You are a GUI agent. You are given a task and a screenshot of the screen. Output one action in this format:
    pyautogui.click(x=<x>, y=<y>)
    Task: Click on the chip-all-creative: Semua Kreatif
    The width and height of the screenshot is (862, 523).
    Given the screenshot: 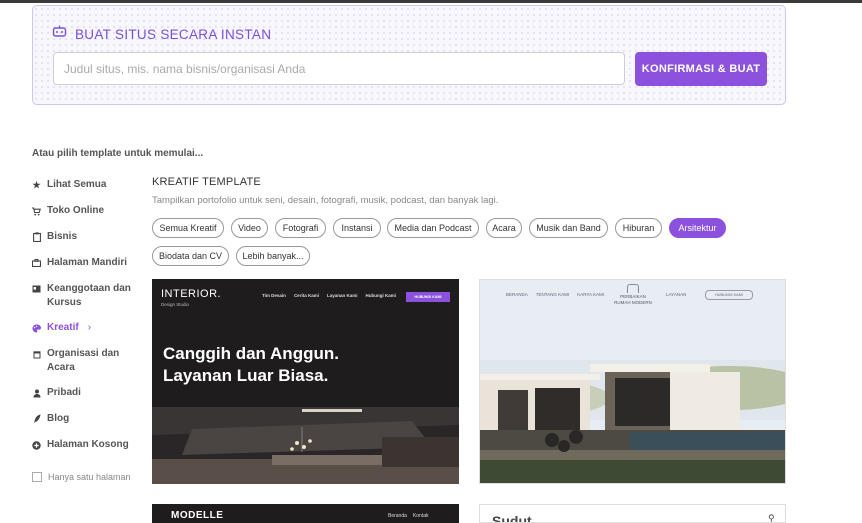 What is the action you would take?
    pyautogui.click(x=188, y=228)
    